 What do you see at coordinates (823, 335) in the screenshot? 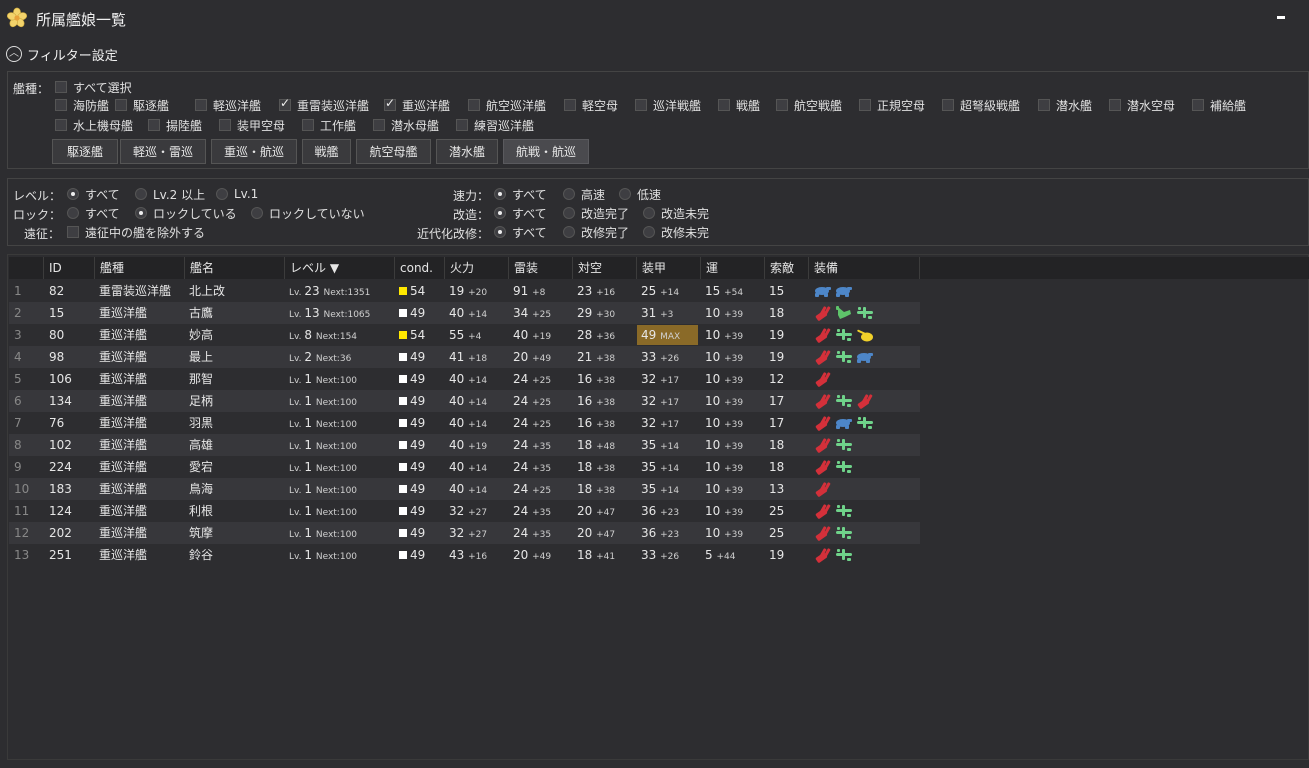
I see `main-gun-icon` at bounding box center [823, 335].